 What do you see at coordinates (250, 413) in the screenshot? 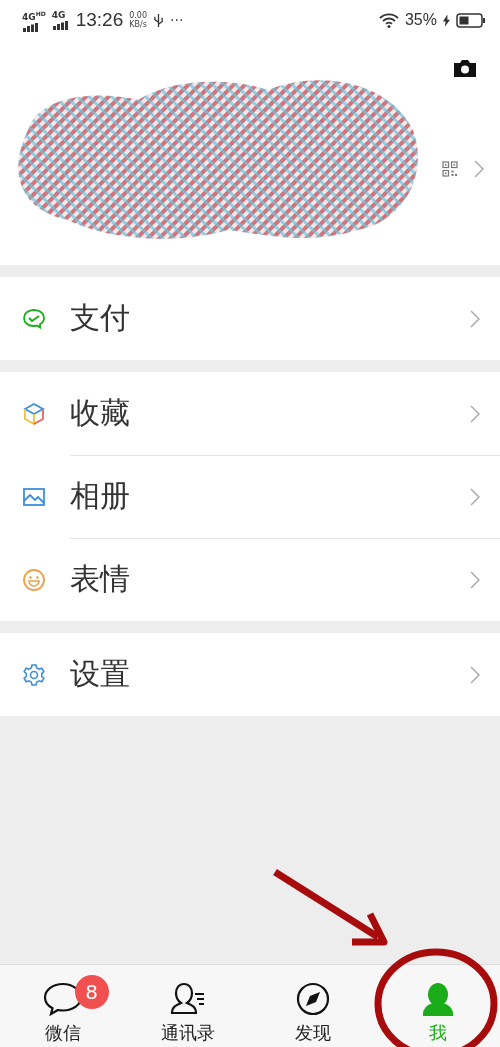
I see `menu-row: 收藏` at bounding box center [250, 413].